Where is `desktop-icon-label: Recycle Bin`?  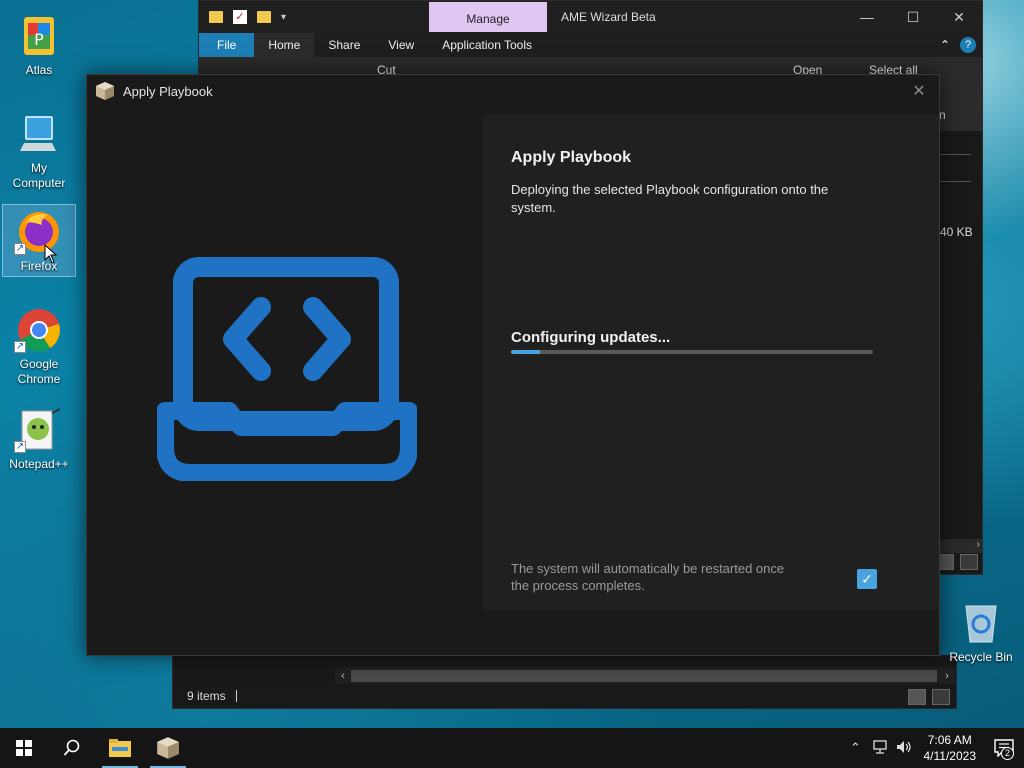
desktop-icon-label: Recycle Bin is located at coordinates (981, 657).